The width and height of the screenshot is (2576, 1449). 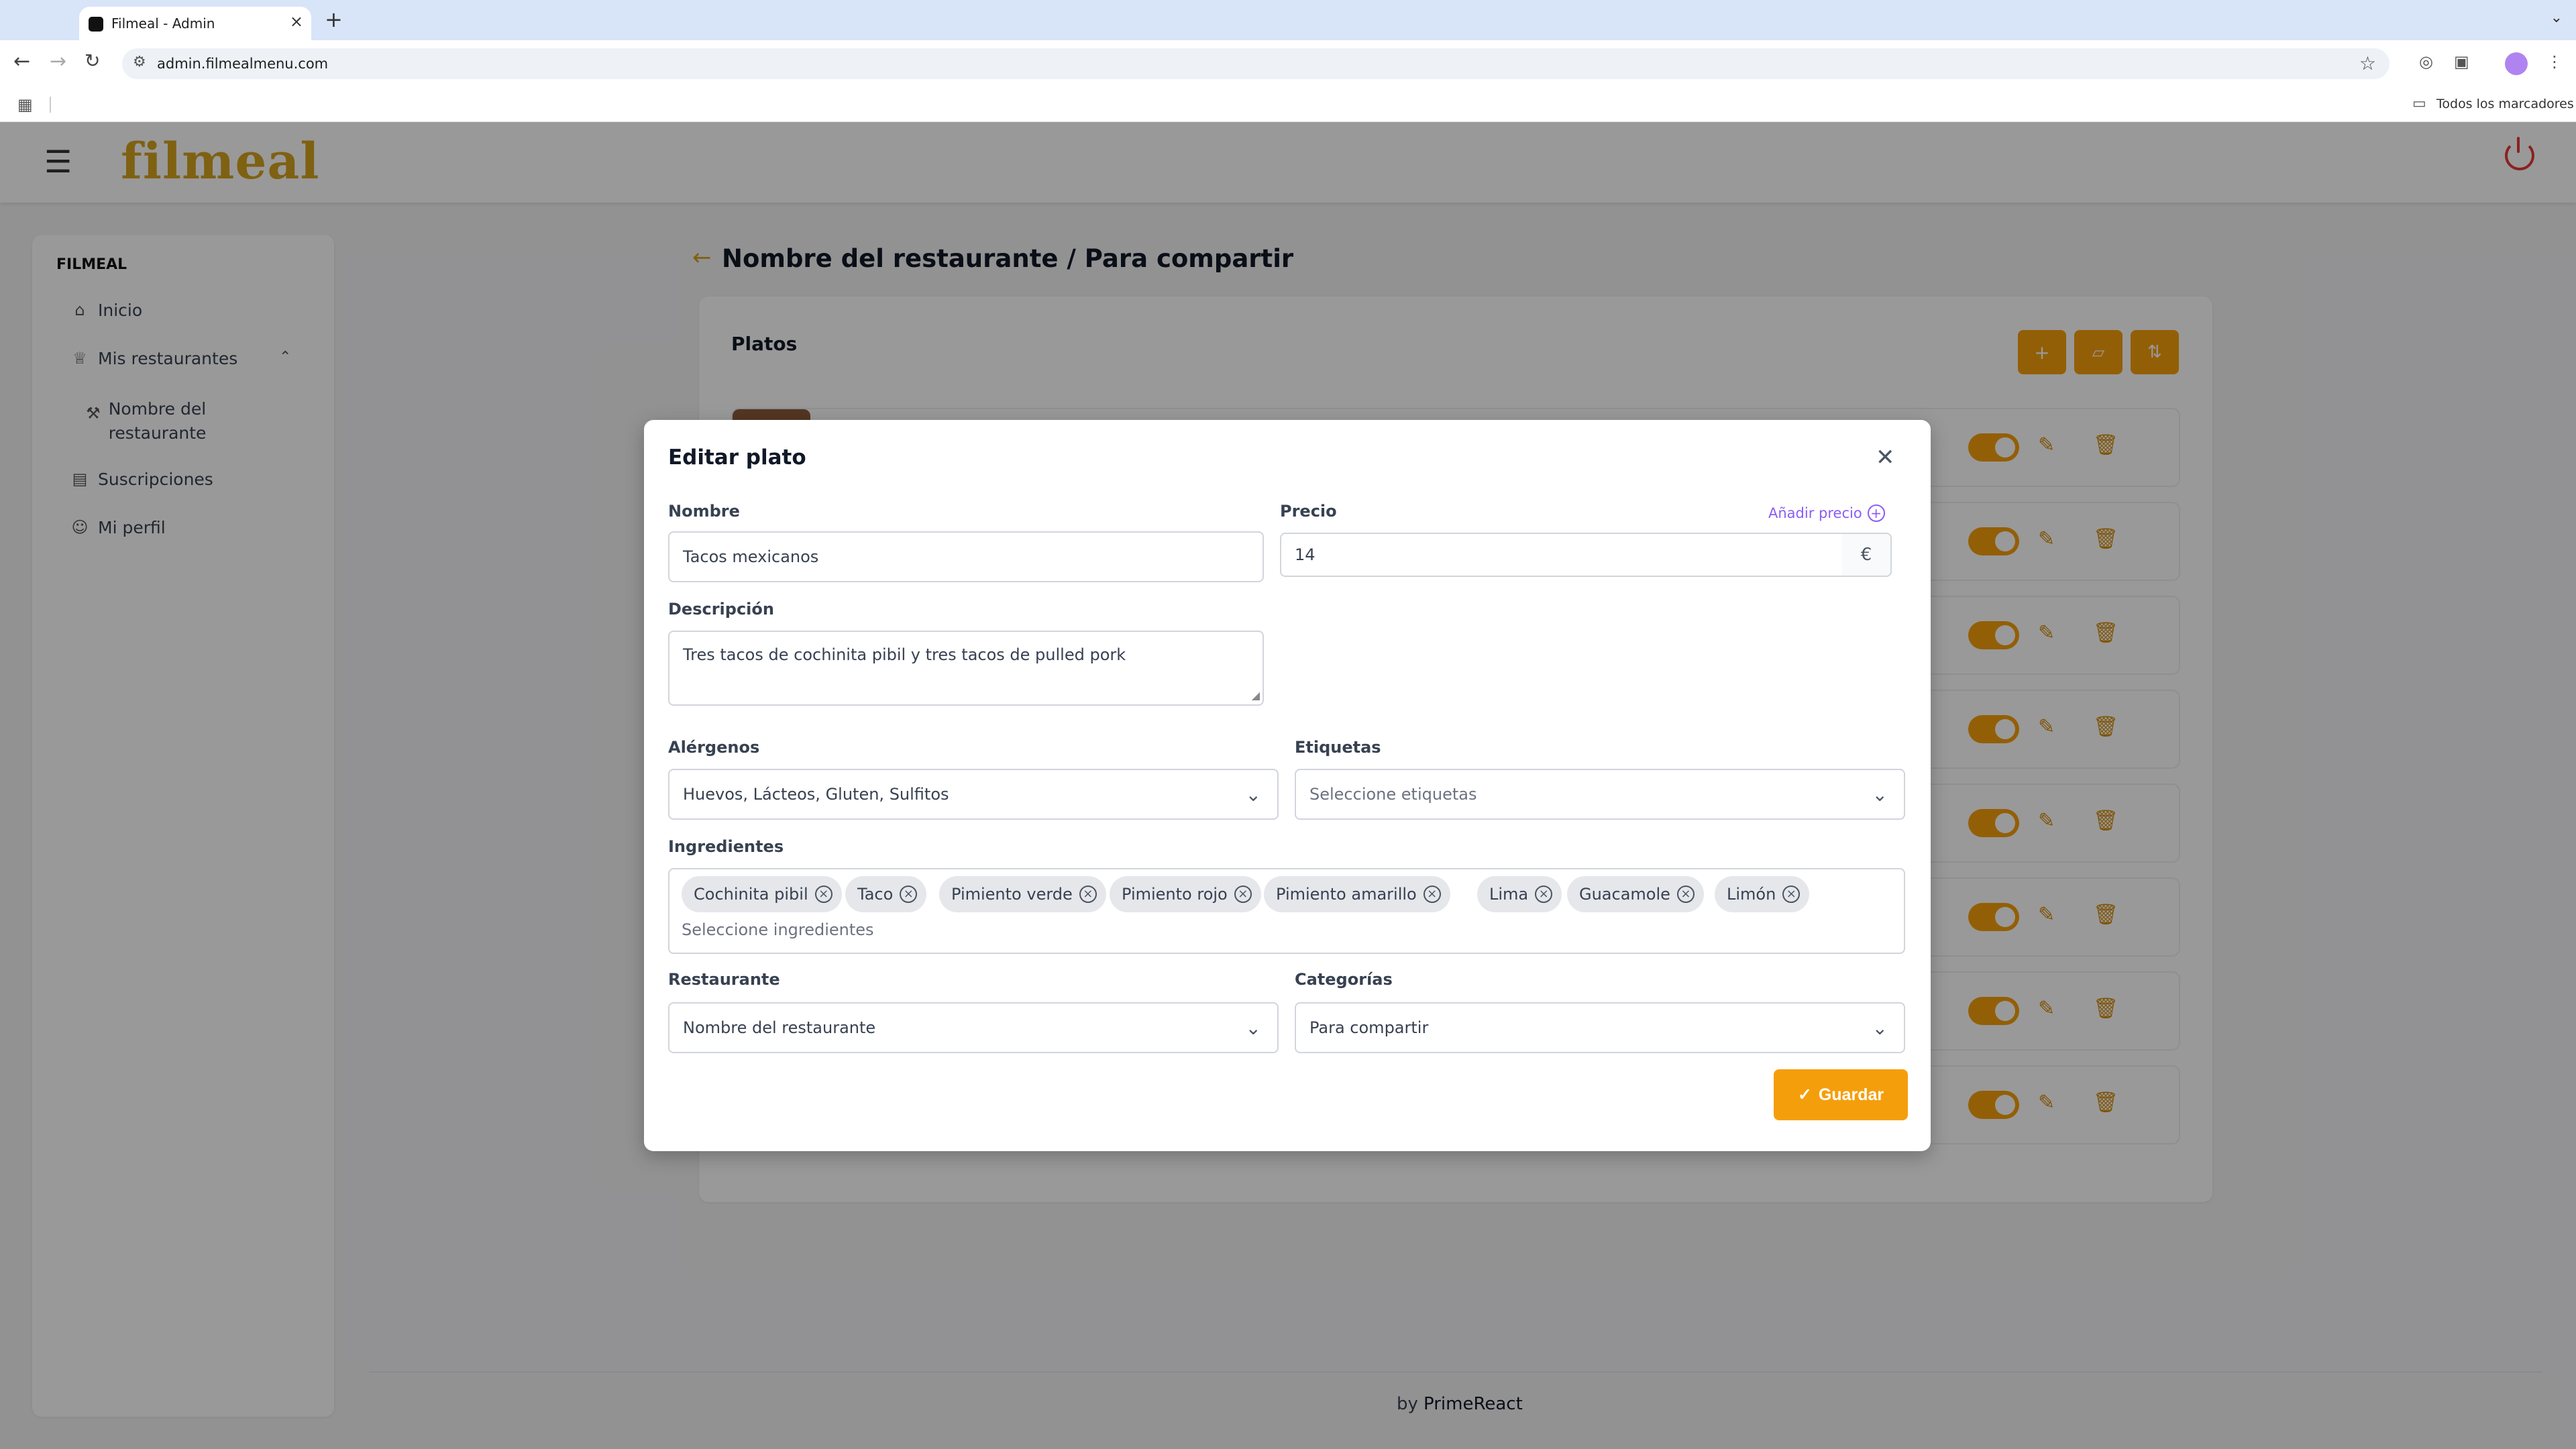 I want to click on categorias-select: Para compartir ⌄, so click(x=1600, y=1027).